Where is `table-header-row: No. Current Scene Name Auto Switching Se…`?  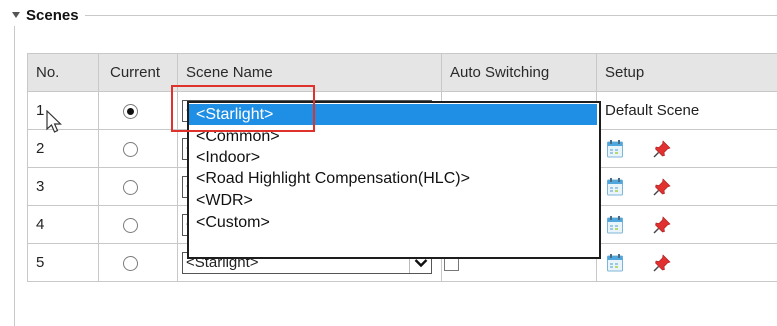
table-header-row: No. Current Scene Name Auto Switching Se… is located at coordinates (402, 72).